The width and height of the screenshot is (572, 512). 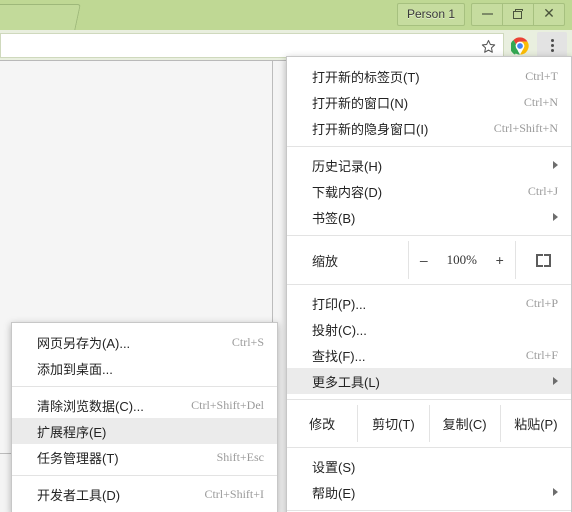 I want to click on zoom-level-value: 100%, so click(x=461, y=259).